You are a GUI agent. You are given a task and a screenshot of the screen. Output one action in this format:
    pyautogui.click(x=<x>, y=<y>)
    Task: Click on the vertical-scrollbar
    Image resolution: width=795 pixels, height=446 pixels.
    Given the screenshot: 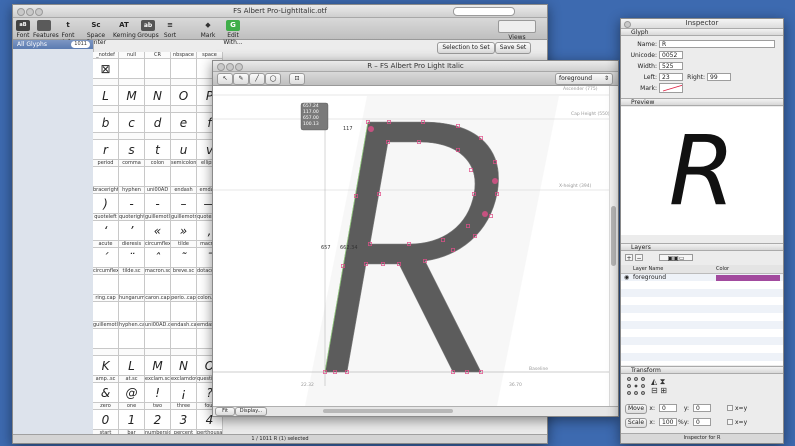 What is the action you would take?
    pyautogui.click(x=613, y=246)
    